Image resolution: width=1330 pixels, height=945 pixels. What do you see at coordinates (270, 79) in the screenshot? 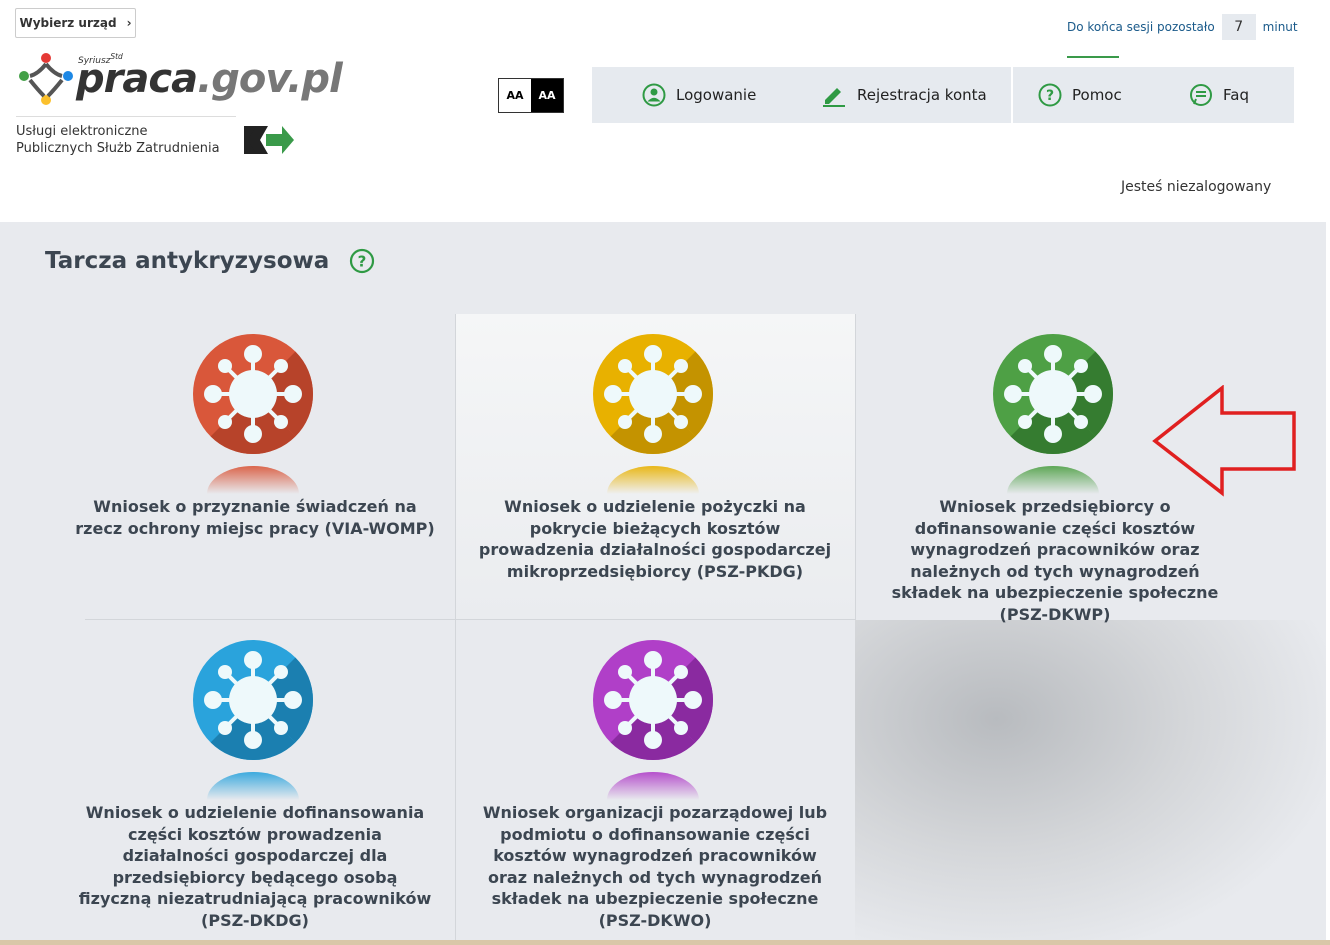
I see `logo-gov: .gov.pl` at bounding box center [270, 79].